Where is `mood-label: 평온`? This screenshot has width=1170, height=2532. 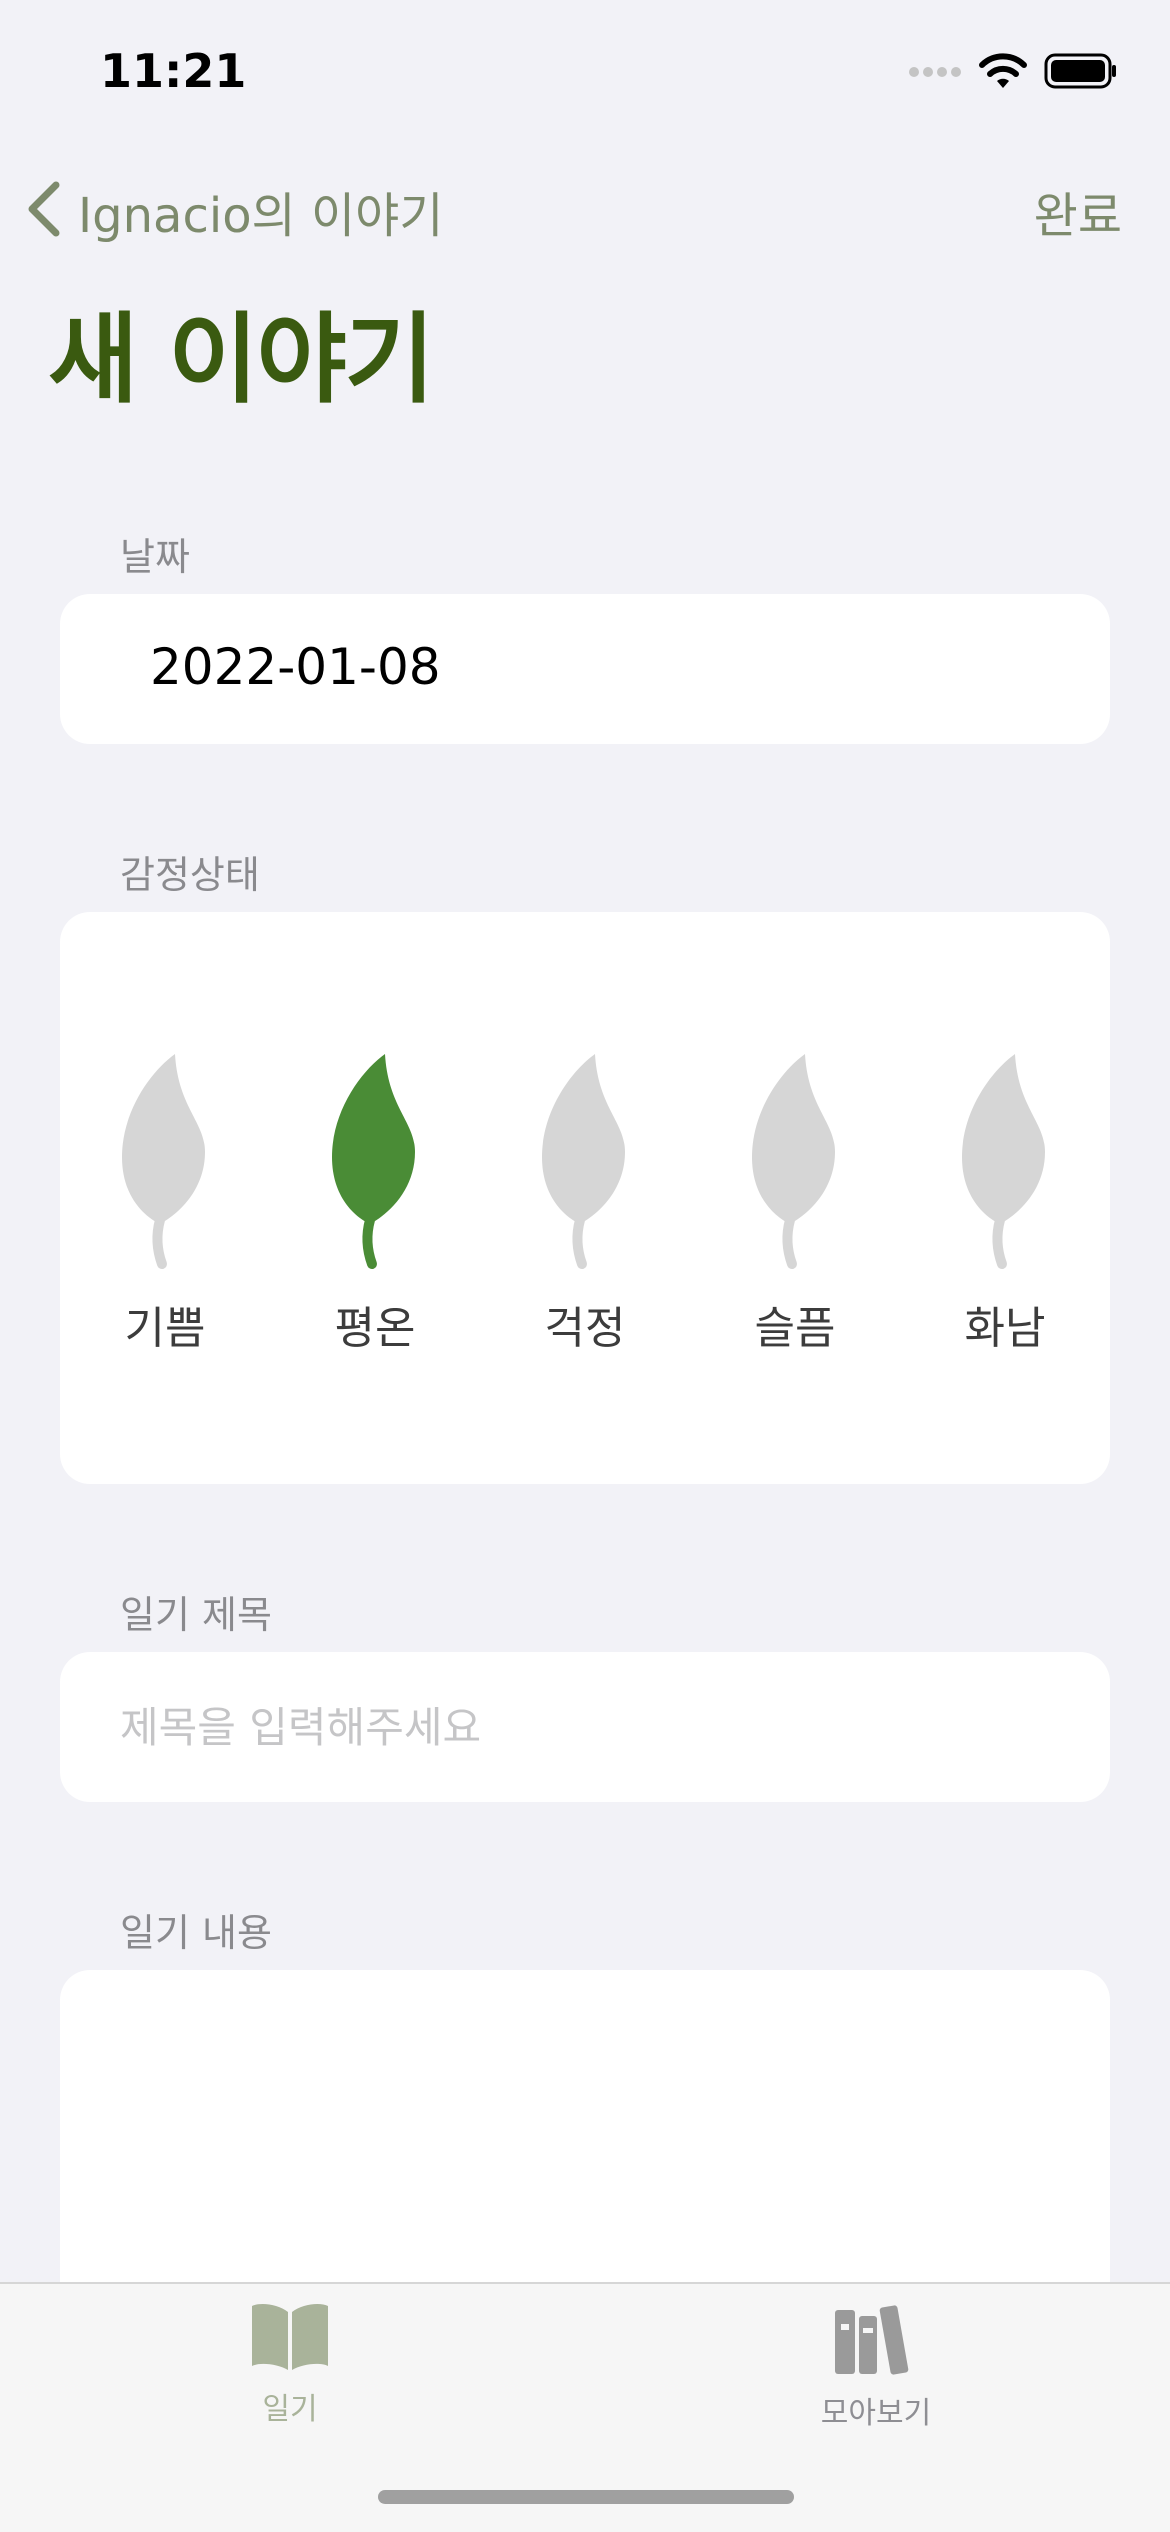
mood-label: 평온 is located at coordinates (375, 1328).